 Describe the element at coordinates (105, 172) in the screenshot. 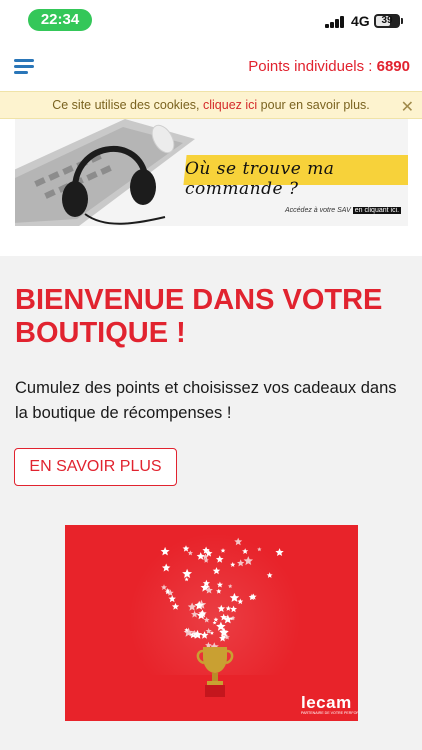

I see `laptop-headphones-image` at that location.